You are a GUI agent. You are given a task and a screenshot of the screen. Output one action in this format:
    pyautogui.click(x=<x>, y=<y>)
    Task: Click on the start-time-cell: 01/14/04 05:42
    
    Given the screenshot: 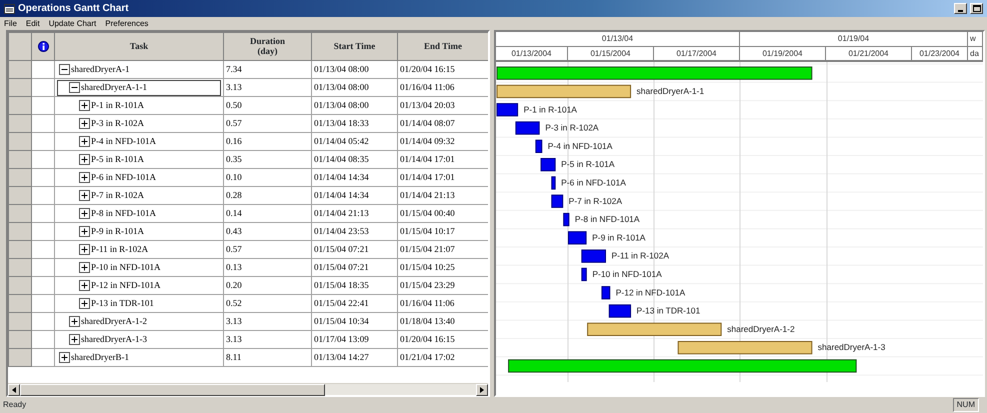 What is the action you would take?
    pyautogui.click(x=355, y=141)
    